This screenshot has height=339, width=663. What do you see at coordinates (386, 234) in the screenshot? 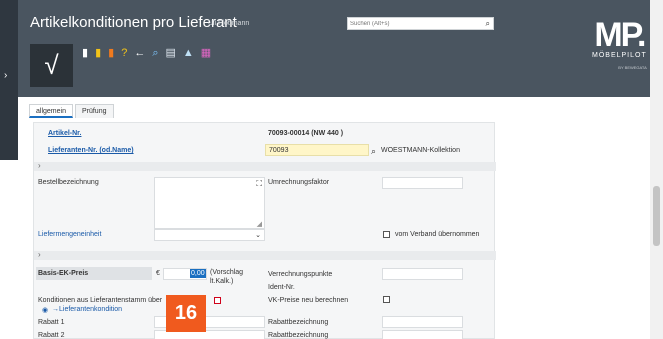
I see `verband-checkbox` at bounding box center [386, 234].